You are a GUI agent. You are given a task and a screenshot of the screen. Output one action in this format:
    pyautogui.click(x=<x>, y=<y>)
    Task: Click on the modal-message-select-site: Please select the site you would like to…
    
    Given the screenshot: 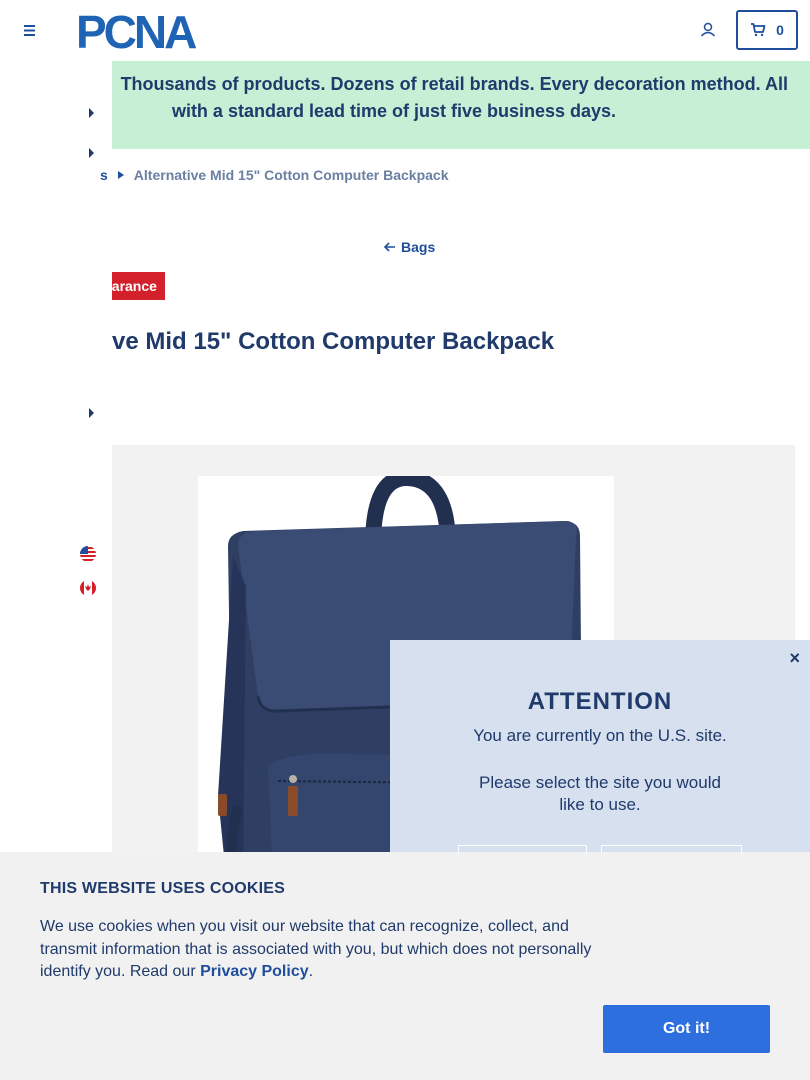 What is the action you would take?
    pyautogui.click(x=600, y=793)
    